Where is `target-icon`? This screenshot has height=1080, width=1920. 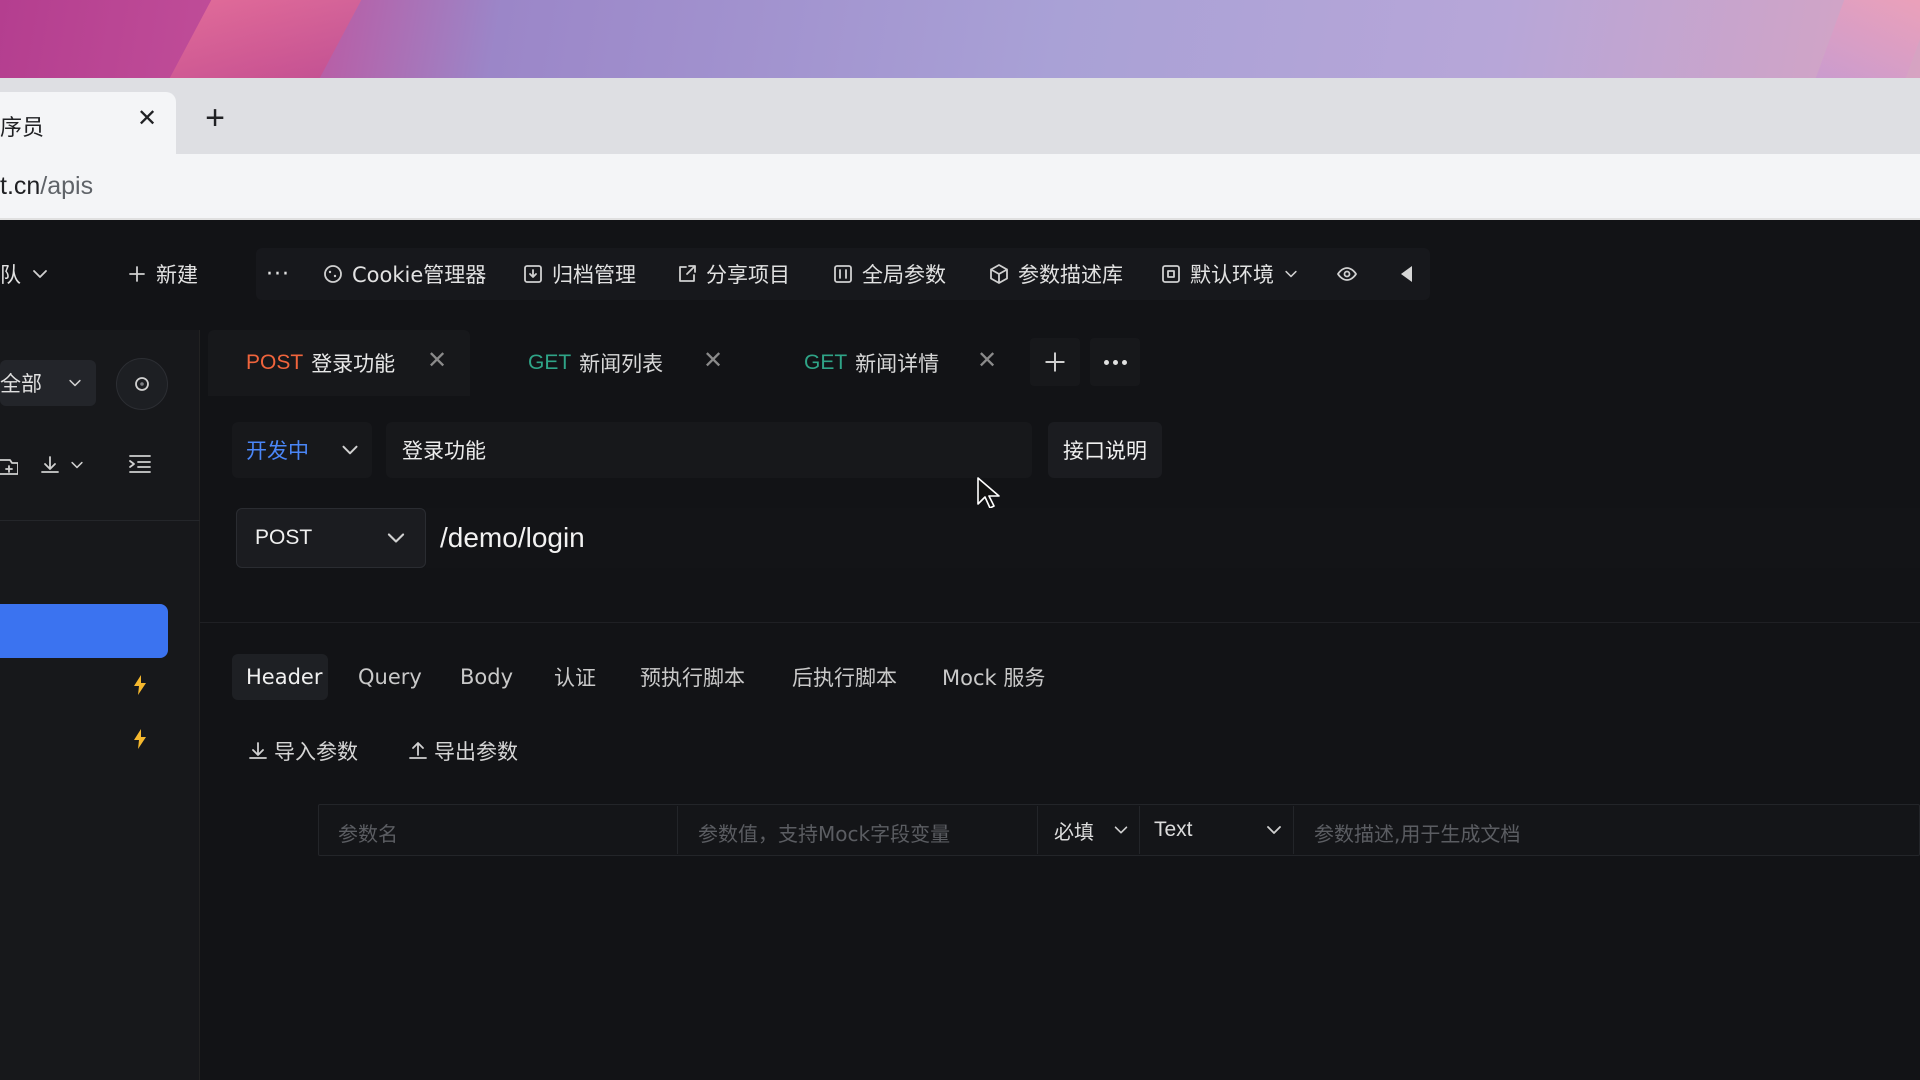 target-icon is located at coordinates (142, 384).